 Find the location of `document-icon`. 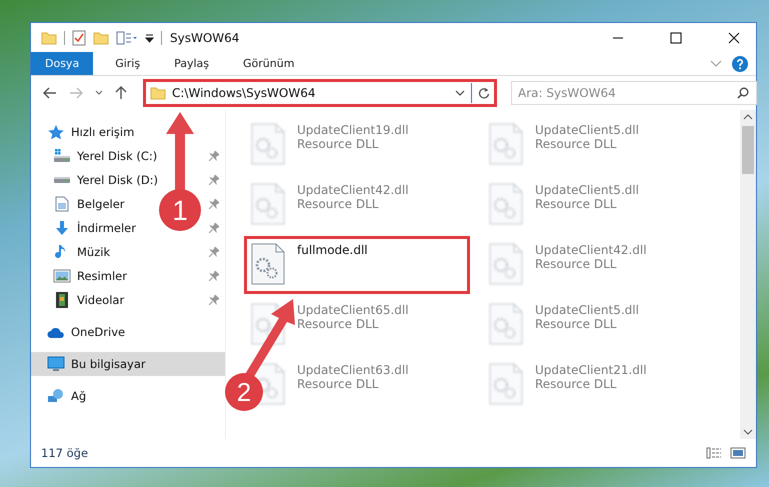

document-icon is located at coordinates (62, 204).